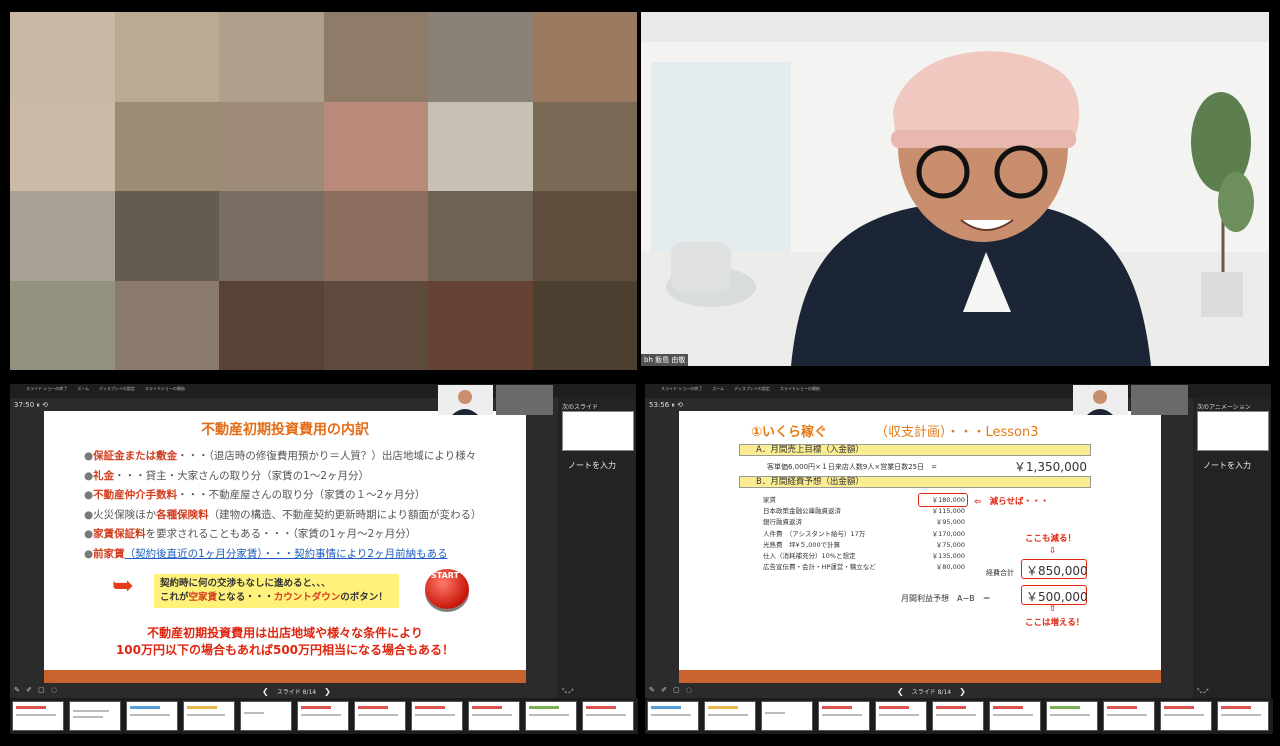 The width and height of the screenshot is (1280, 746). What do you see at coordinates (280, 456) in the screenshot?
I see `bullet-item: ●保証金または敷金・・・（退店時の修復費用預かり＝人質？）出店地域により様々` at bounding box center [280, 456].